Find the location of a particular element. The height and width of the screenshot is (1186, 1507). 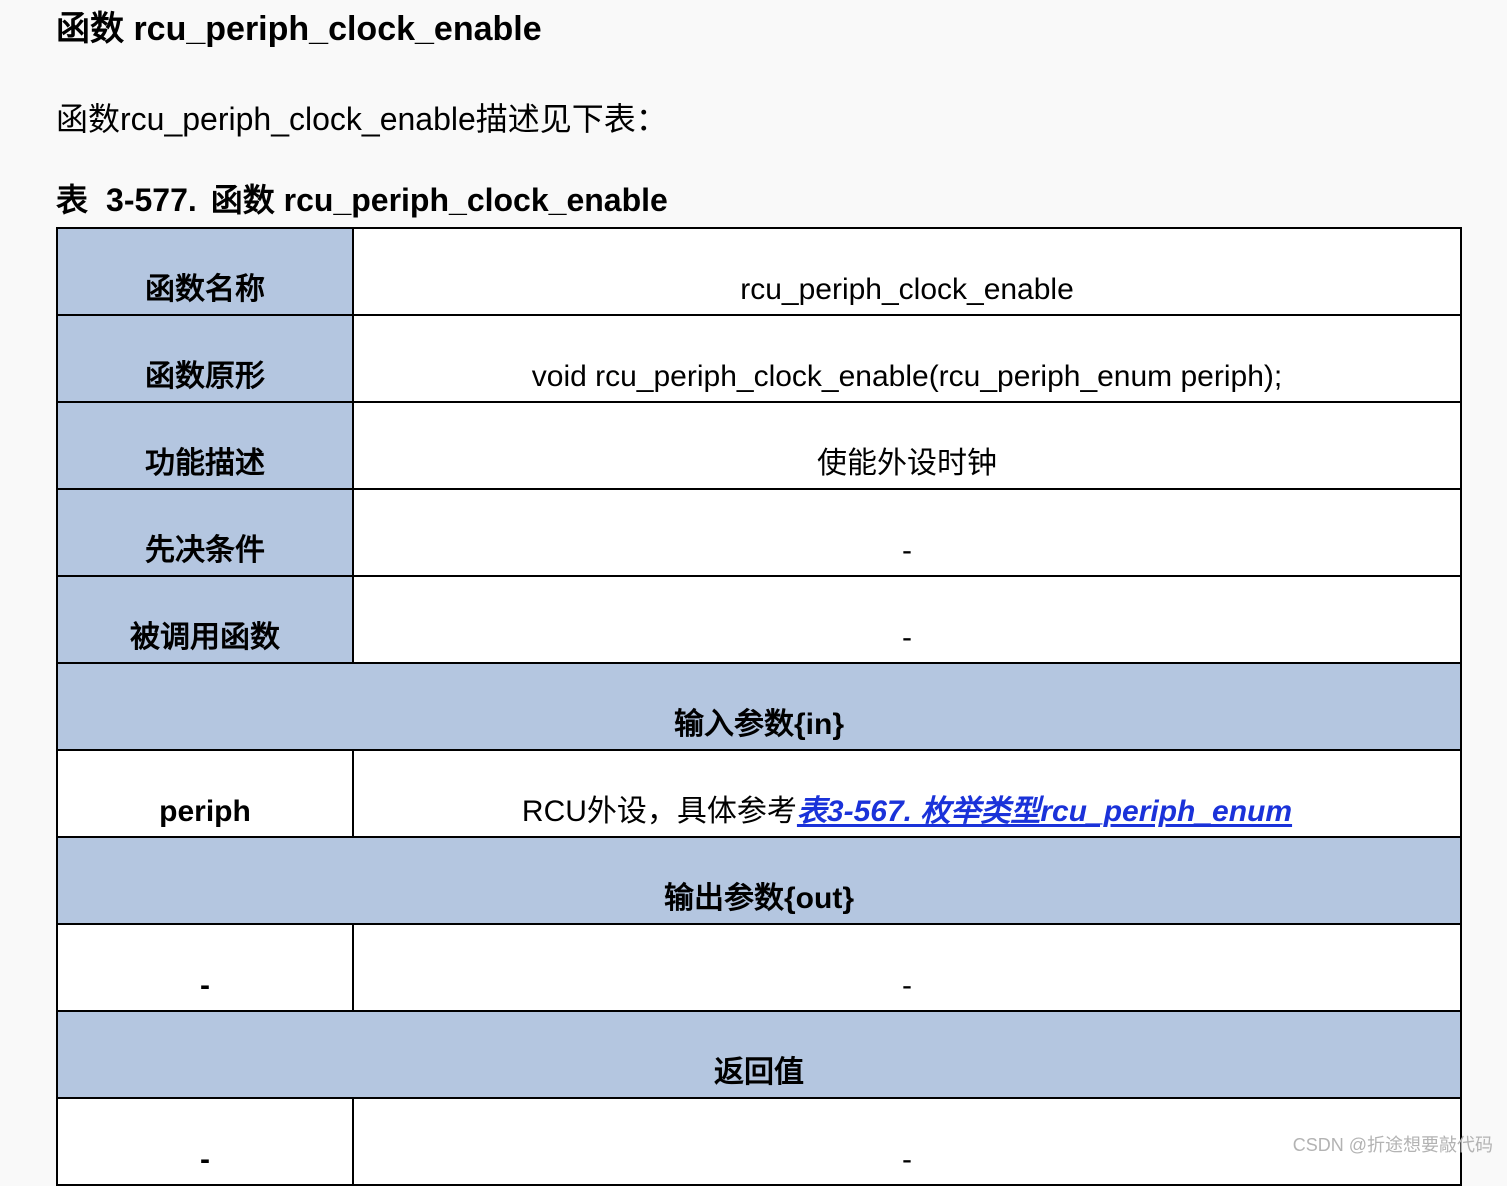

row-value-function-name: rcu_periph_clock_enable is located at coordinates (907, 271).